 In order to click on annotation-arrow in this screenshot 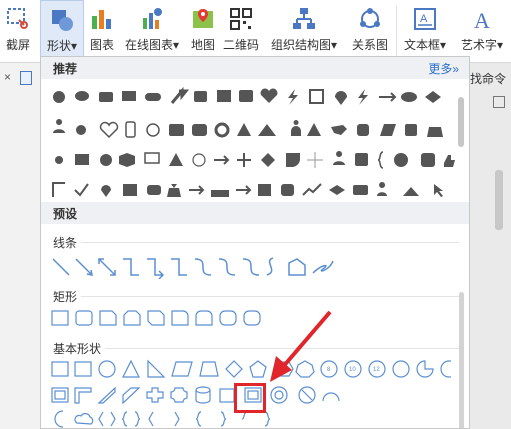, I will do `click(301, 346)`.